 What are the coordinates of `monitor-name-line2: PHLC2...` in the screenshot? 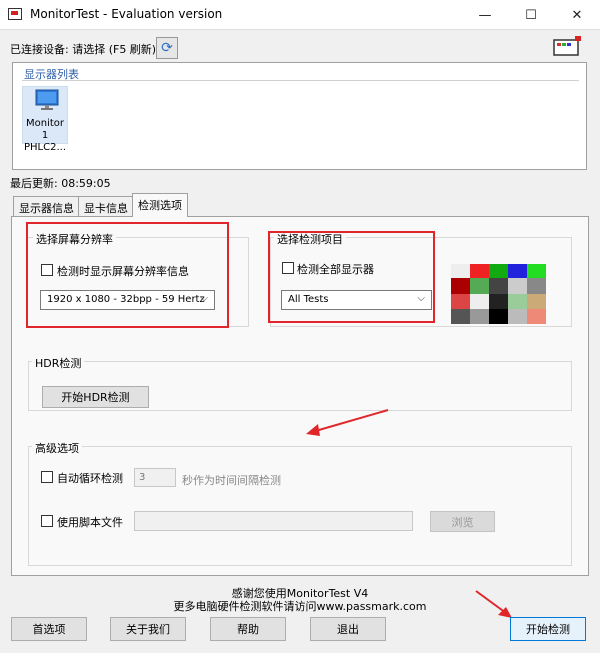 It's located at (45, 147).